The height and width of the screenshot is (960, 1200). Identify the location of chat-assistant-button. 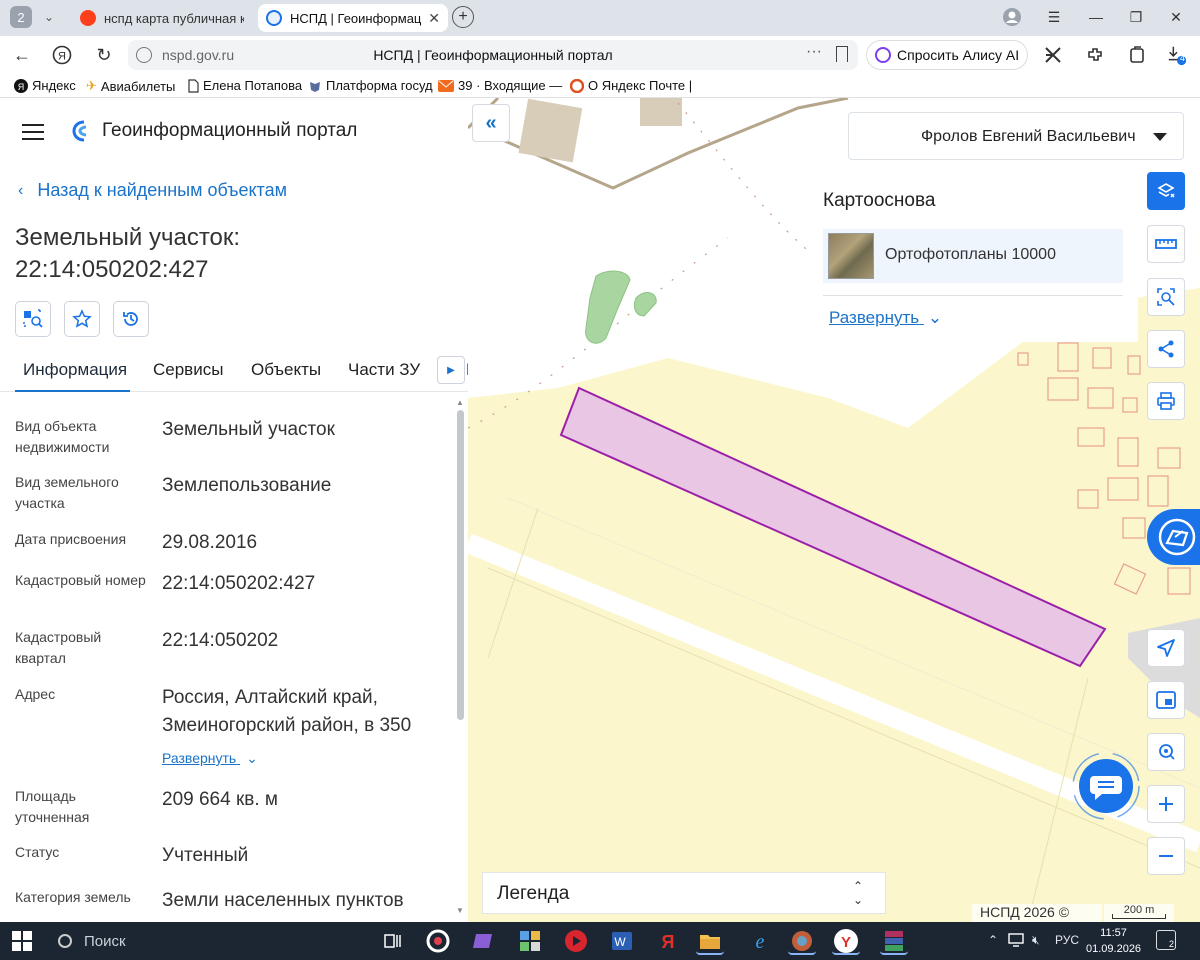
(1106, 786).